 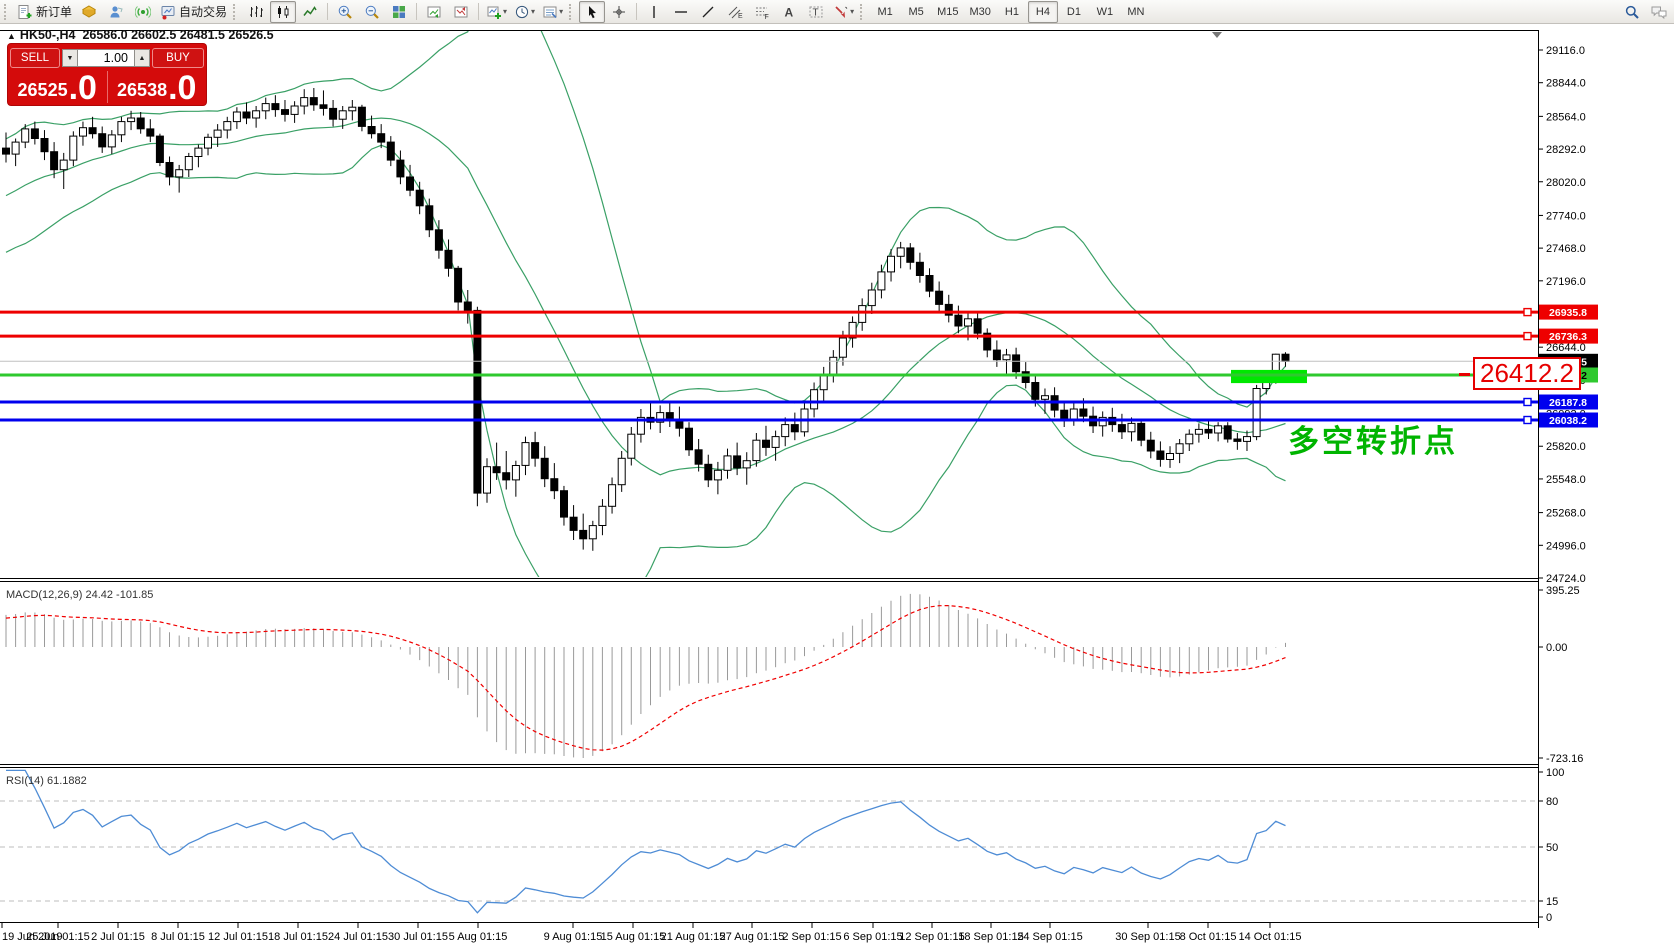 What do you see at coordinates (1632, 12) in the screenshot?
I see `search-button` at bounding box center [1632, 12].